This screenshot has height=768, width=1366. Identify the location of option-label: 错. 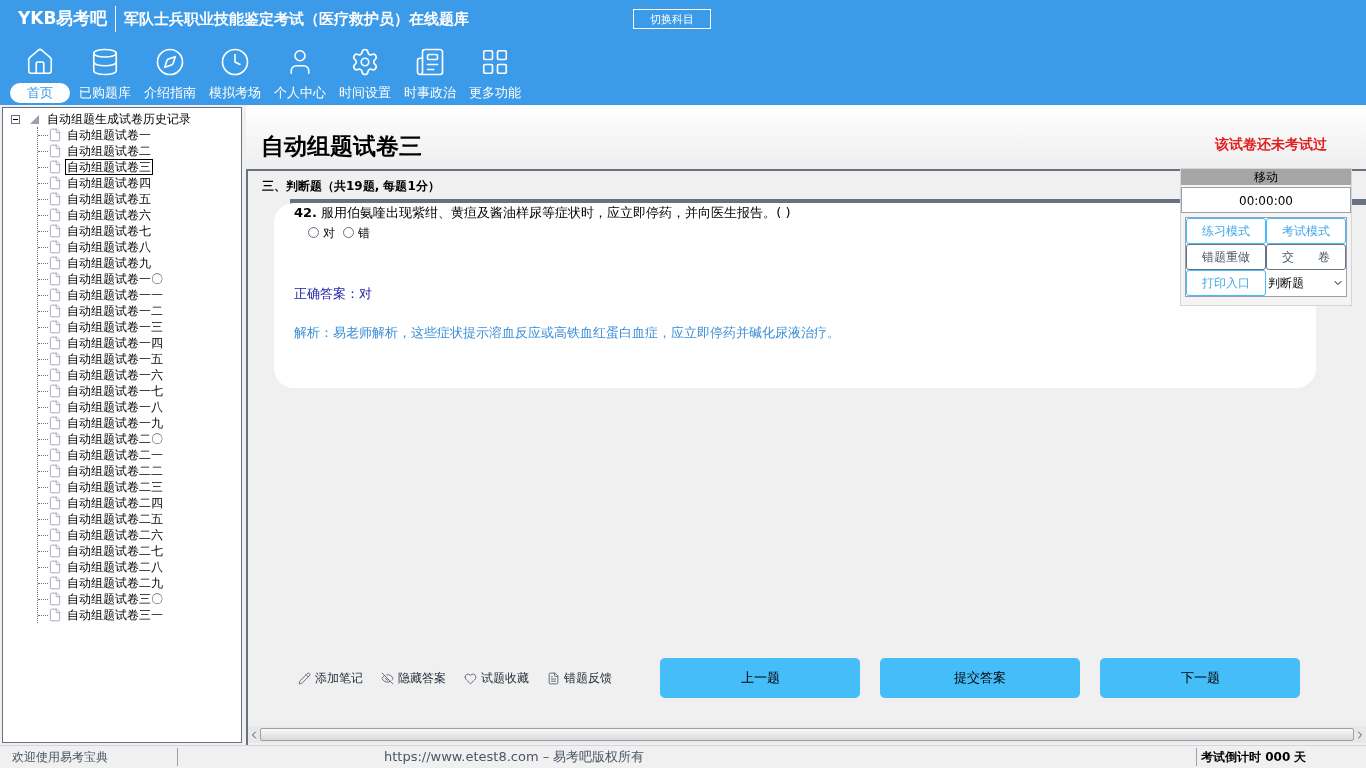
(364, 233).